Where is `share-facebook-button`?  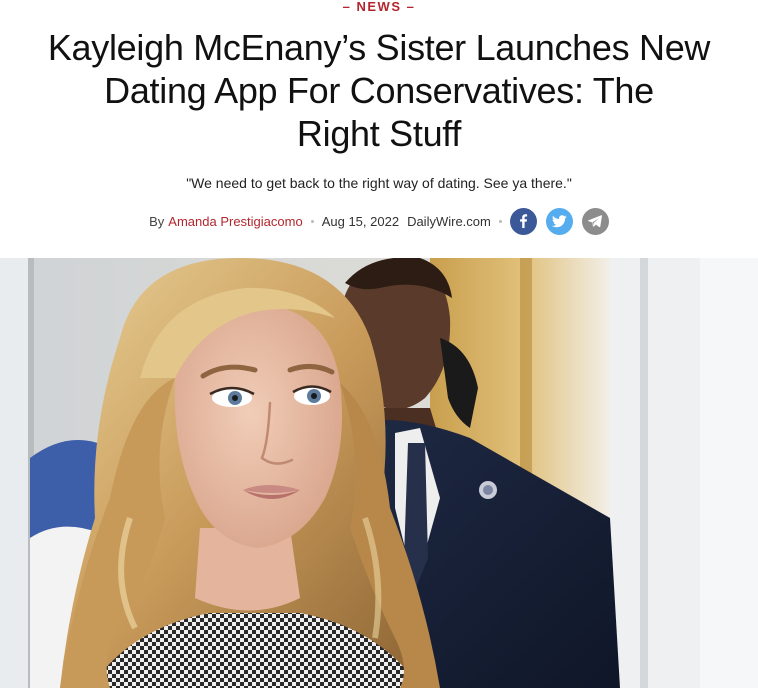 share-facebook-button is located at coordinates (523, 221).